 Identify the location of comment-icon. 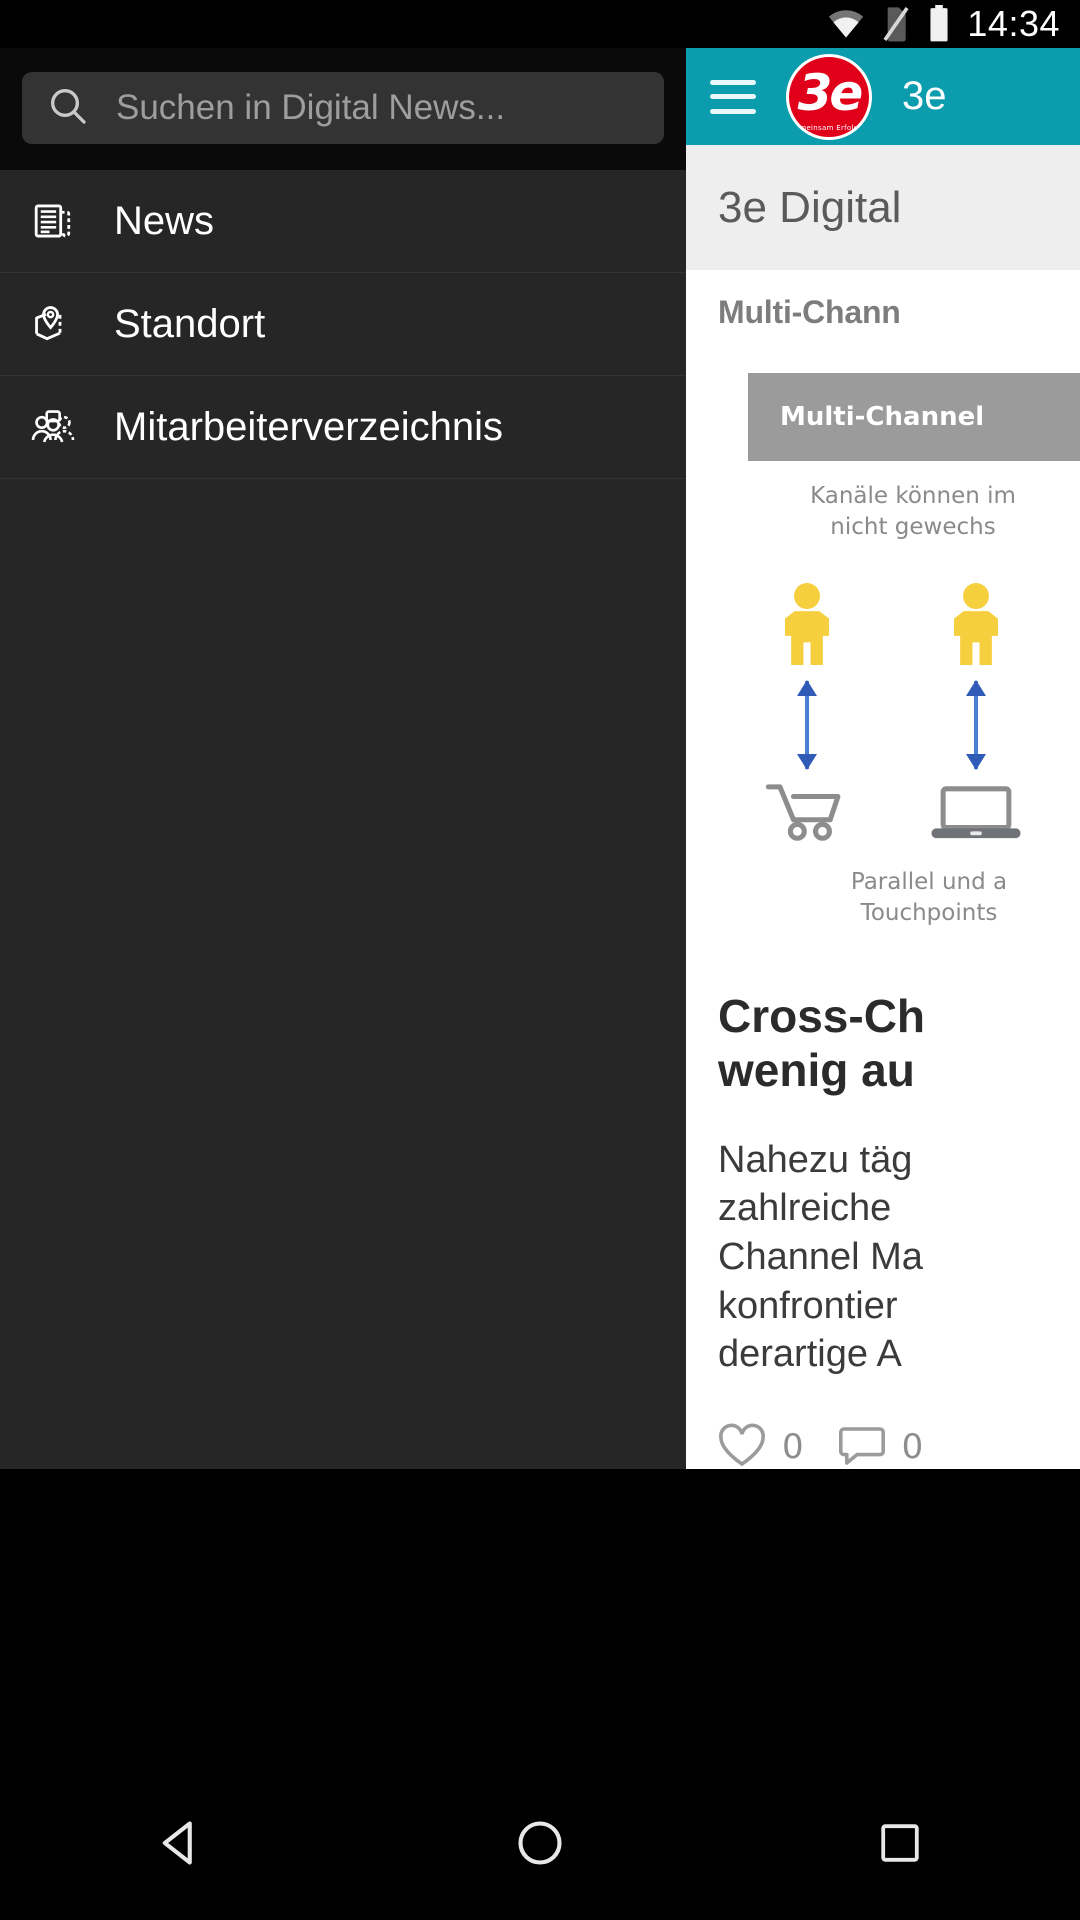
(862, 1446).